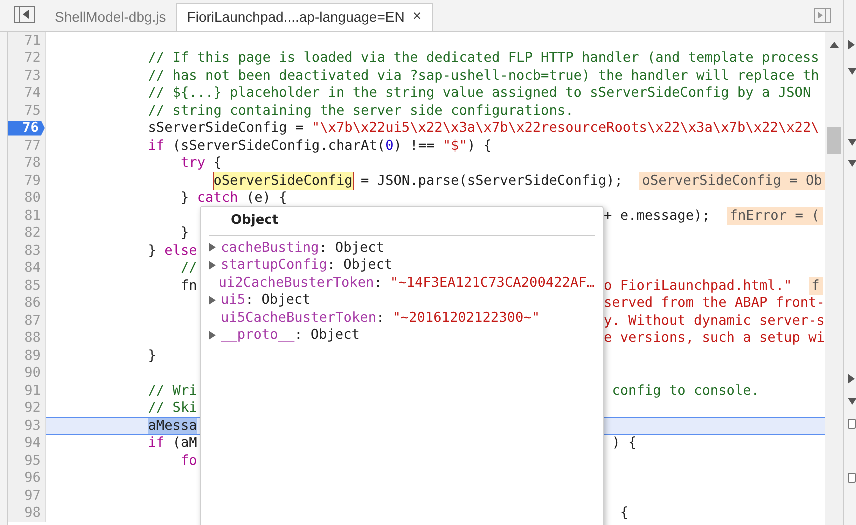 This screenshot has height=525, width=856. What do you see at coordinates (173, 408) in the screenshot?
I see `code-comment: // Ski` at bounding box center [173, 408].